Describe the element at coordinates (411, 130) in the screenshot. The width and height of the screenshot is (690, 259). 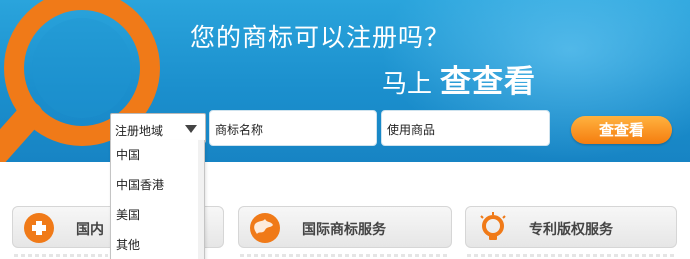
I see `goods-placeholder: 使用商品` at that location.